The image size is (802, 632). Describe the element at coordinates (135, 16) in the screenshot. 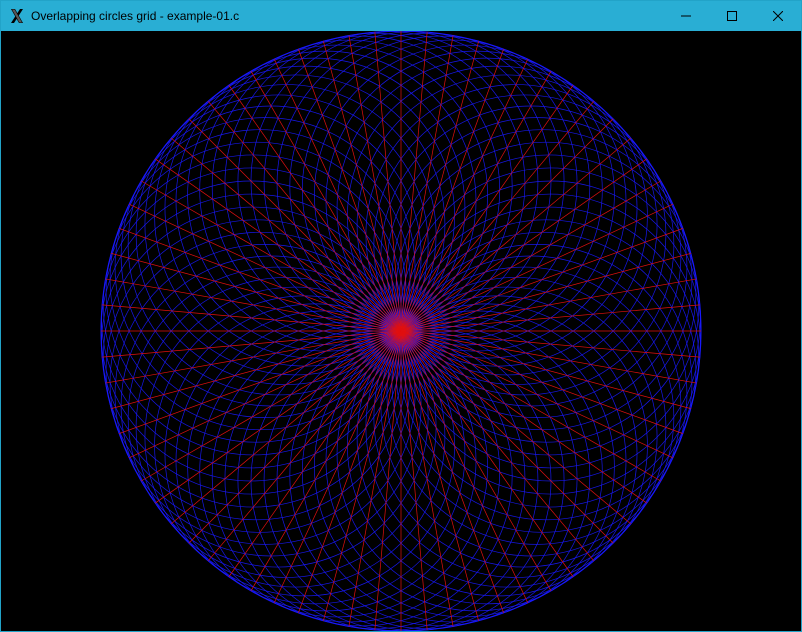

I see `window-title: Overlapping circles grid - example-01.c` at that location.